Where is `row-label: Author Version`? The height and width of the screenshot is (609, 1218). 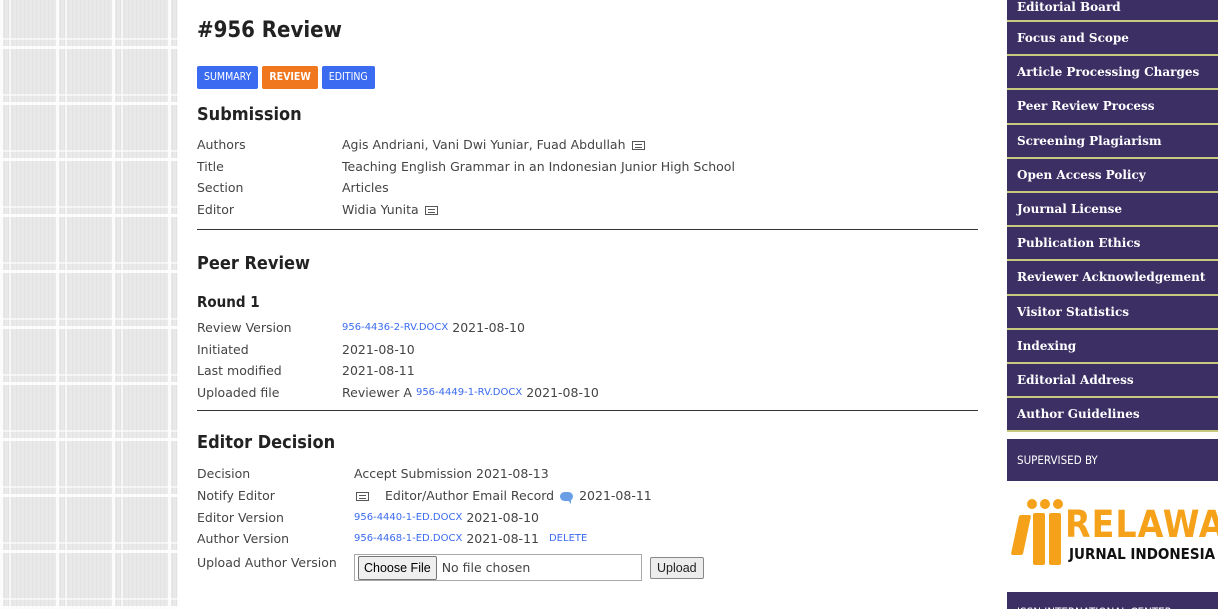 row-label: Author Version is located at coordinates (243, 538).